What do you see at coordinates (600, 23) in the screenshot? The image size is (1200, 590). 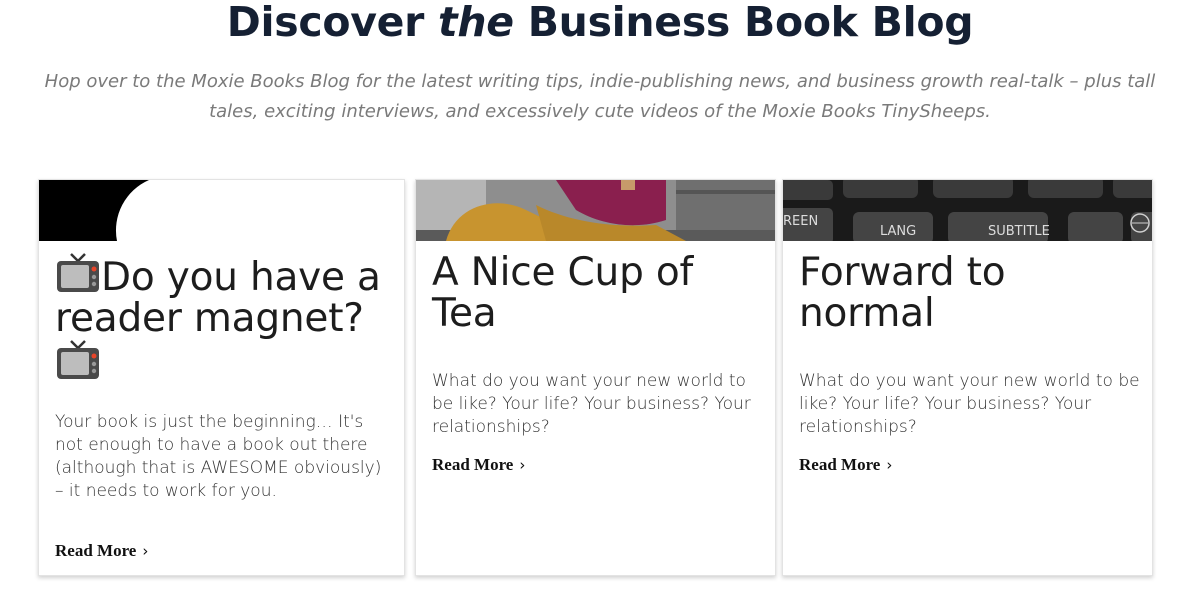 I see `page-title: Discover the Business Book Blog` at bounding box center [600, 23].